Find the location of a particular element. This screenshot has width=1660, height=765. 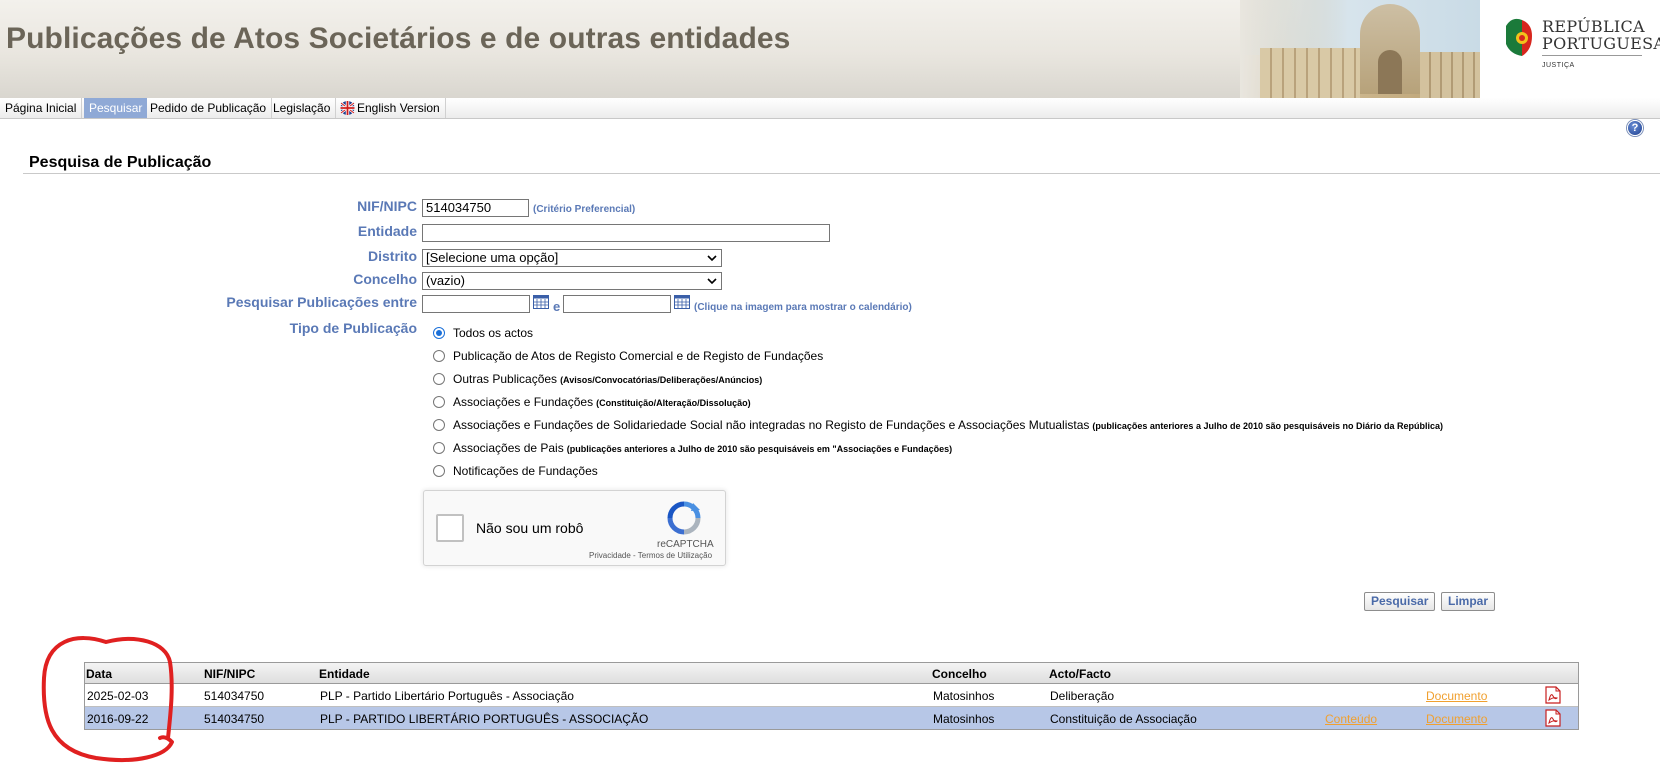

column-header: Concelho is located at coordinates (959, 674).